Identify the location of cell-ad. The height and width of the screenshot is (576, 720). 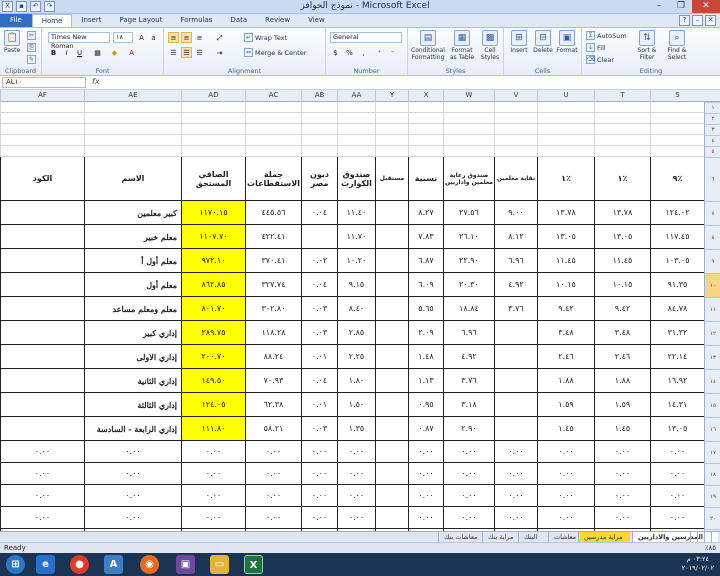
(213, 129).